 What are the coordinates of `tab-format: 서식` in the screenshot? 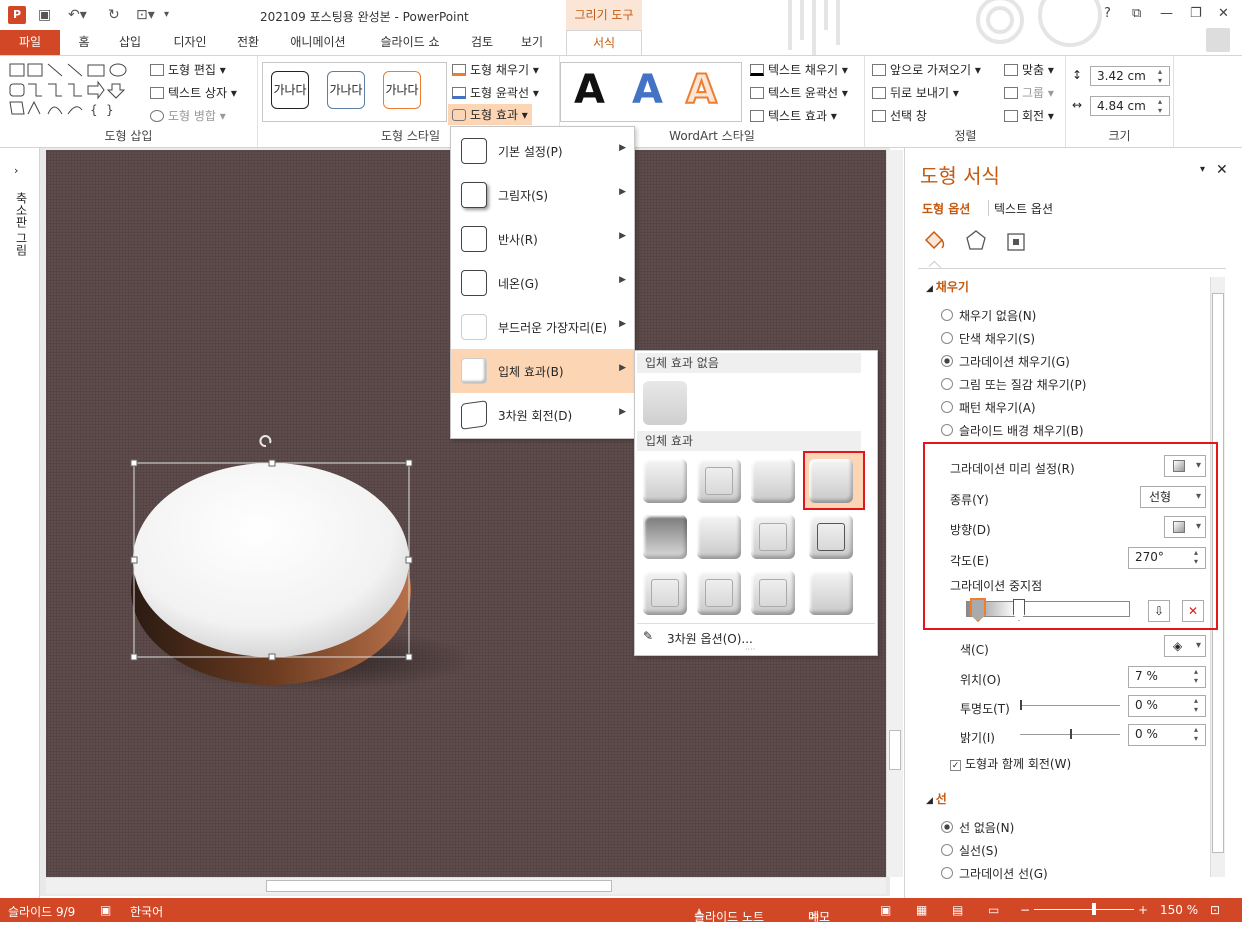 It's located at (604, 42).